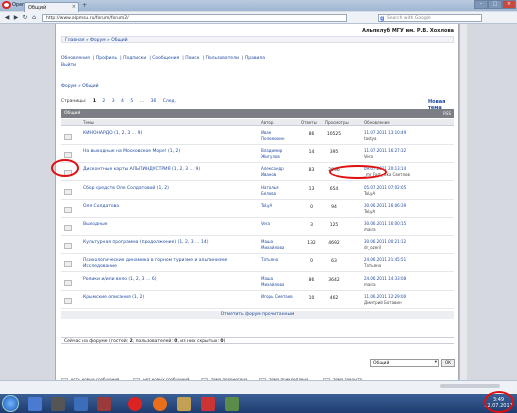 This screenshot has height=413, width=517. I want to click on topic-link: Выходные, so click(165, 225).